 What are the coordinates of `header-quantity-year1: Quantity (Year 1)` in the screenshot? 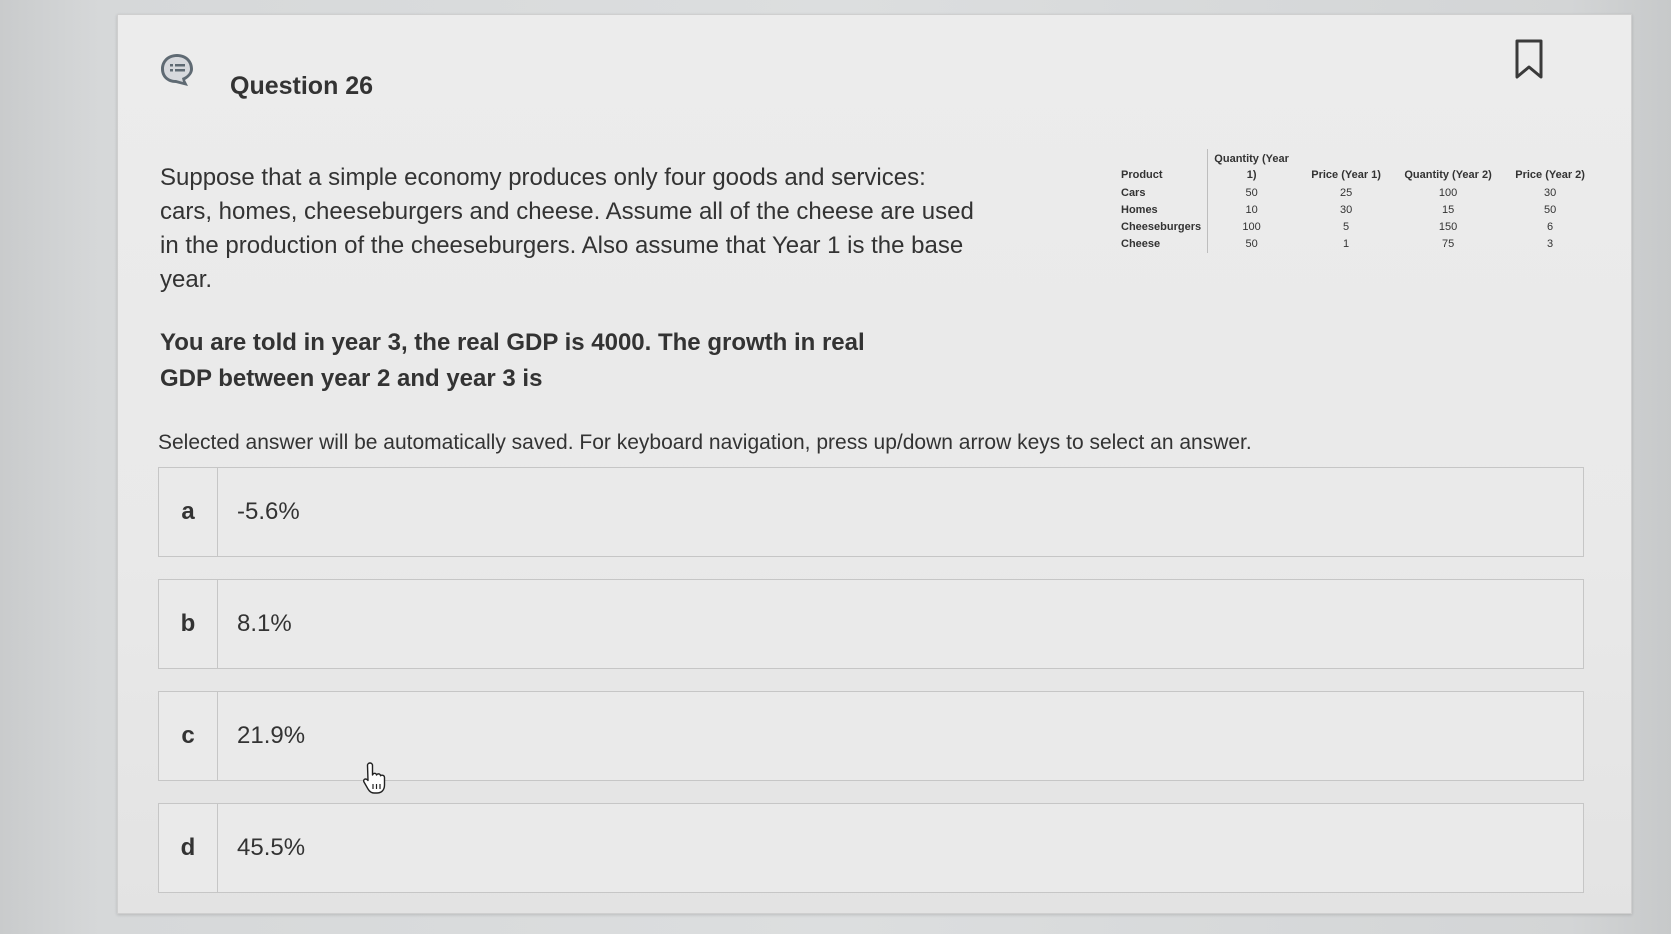 It's located at (1251, 167).